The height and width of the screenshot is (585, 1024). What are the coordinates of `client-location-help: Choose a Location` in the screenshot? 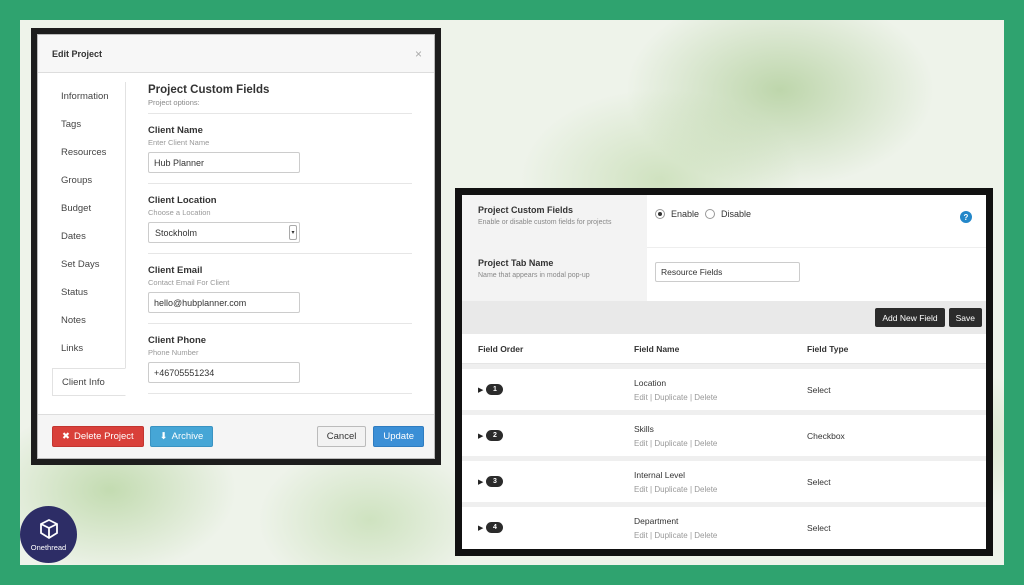 It's located at (179, 212).